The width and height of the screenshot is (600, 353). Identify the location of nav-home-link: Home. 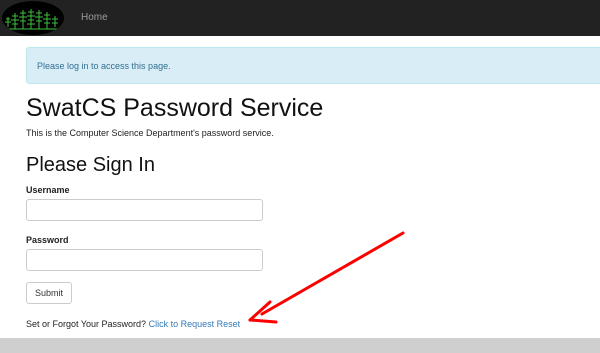
(94, 18).